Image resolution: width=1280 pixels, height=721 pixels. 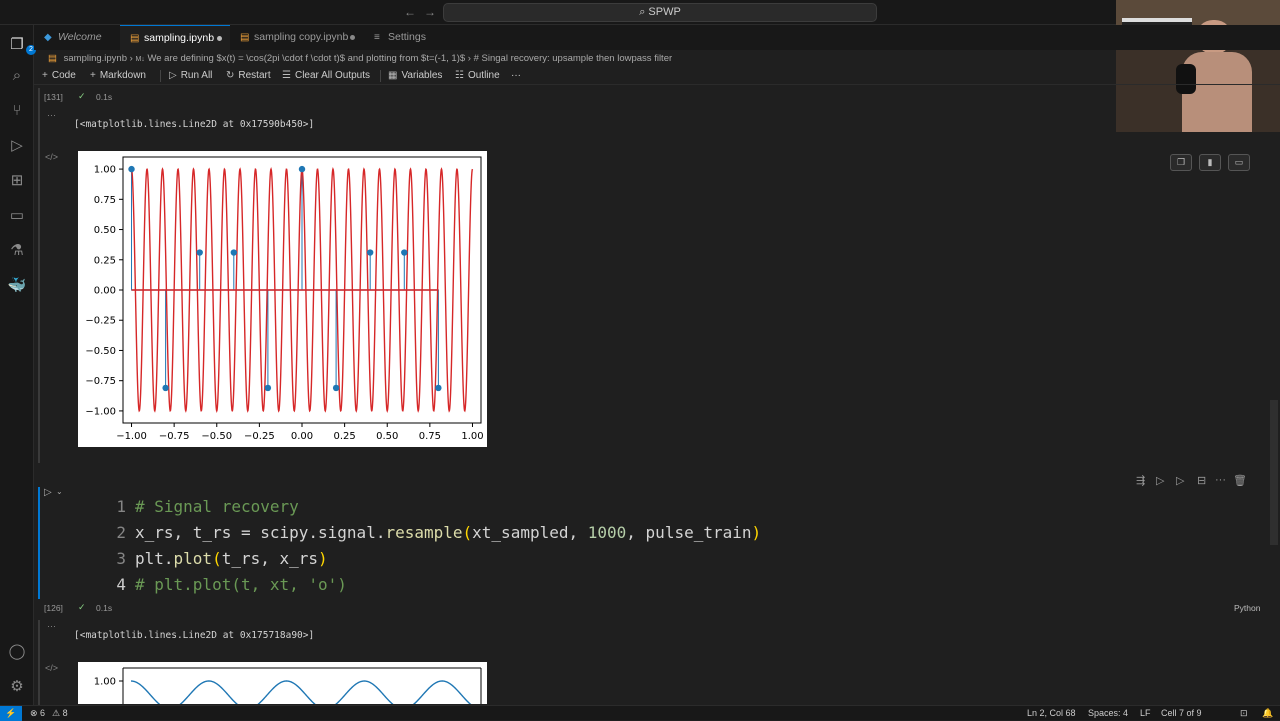 What do you see at coordinates (77, 37) in the screenshot?
I see `tab-welcome: ◆ Welcome` at bounding box center [77, 37].